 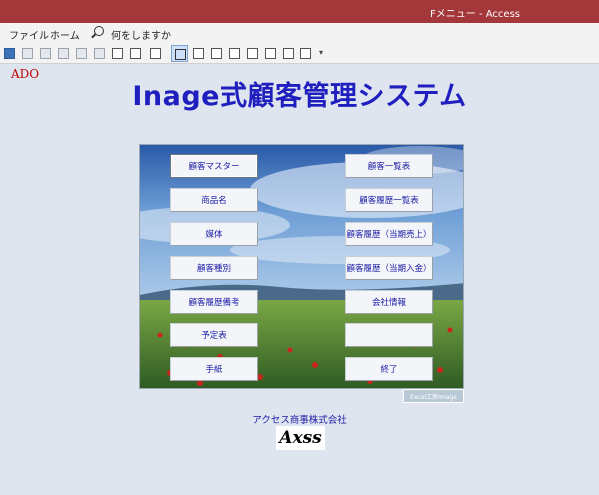 What do you see at coordinates (475, 14) in the screenshot?
I see `window-title: Fメニュー - Access` at bounding box center [475, 14].